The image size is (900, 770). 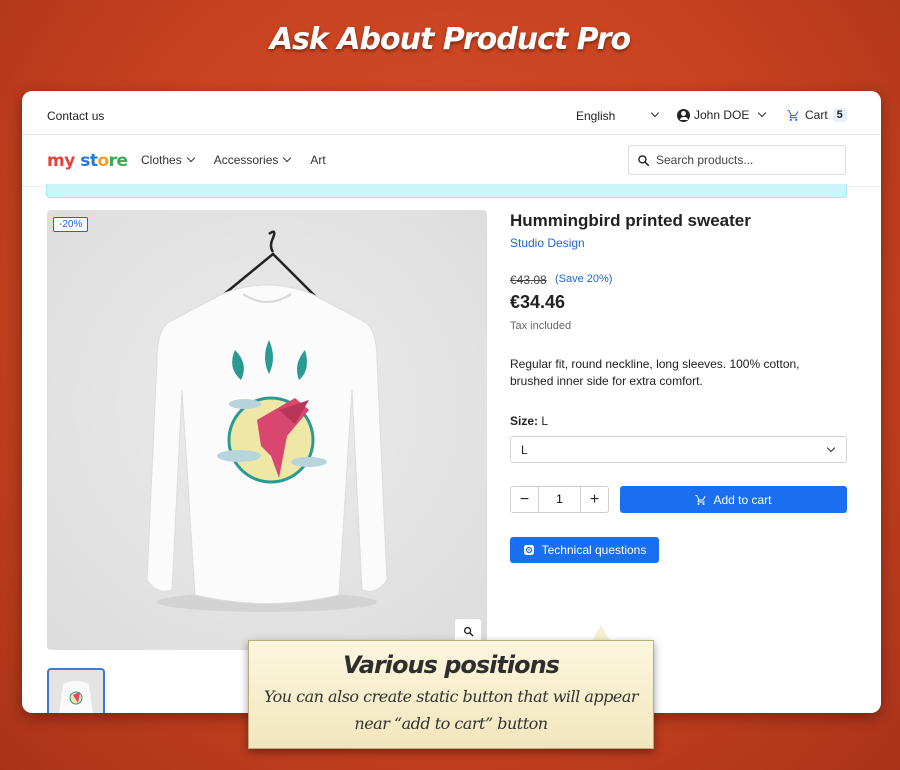 What do you see at coordinates (451, 665) in the screenshot?
I see `callout-title: Various positions` at bounding box center [451, 665].